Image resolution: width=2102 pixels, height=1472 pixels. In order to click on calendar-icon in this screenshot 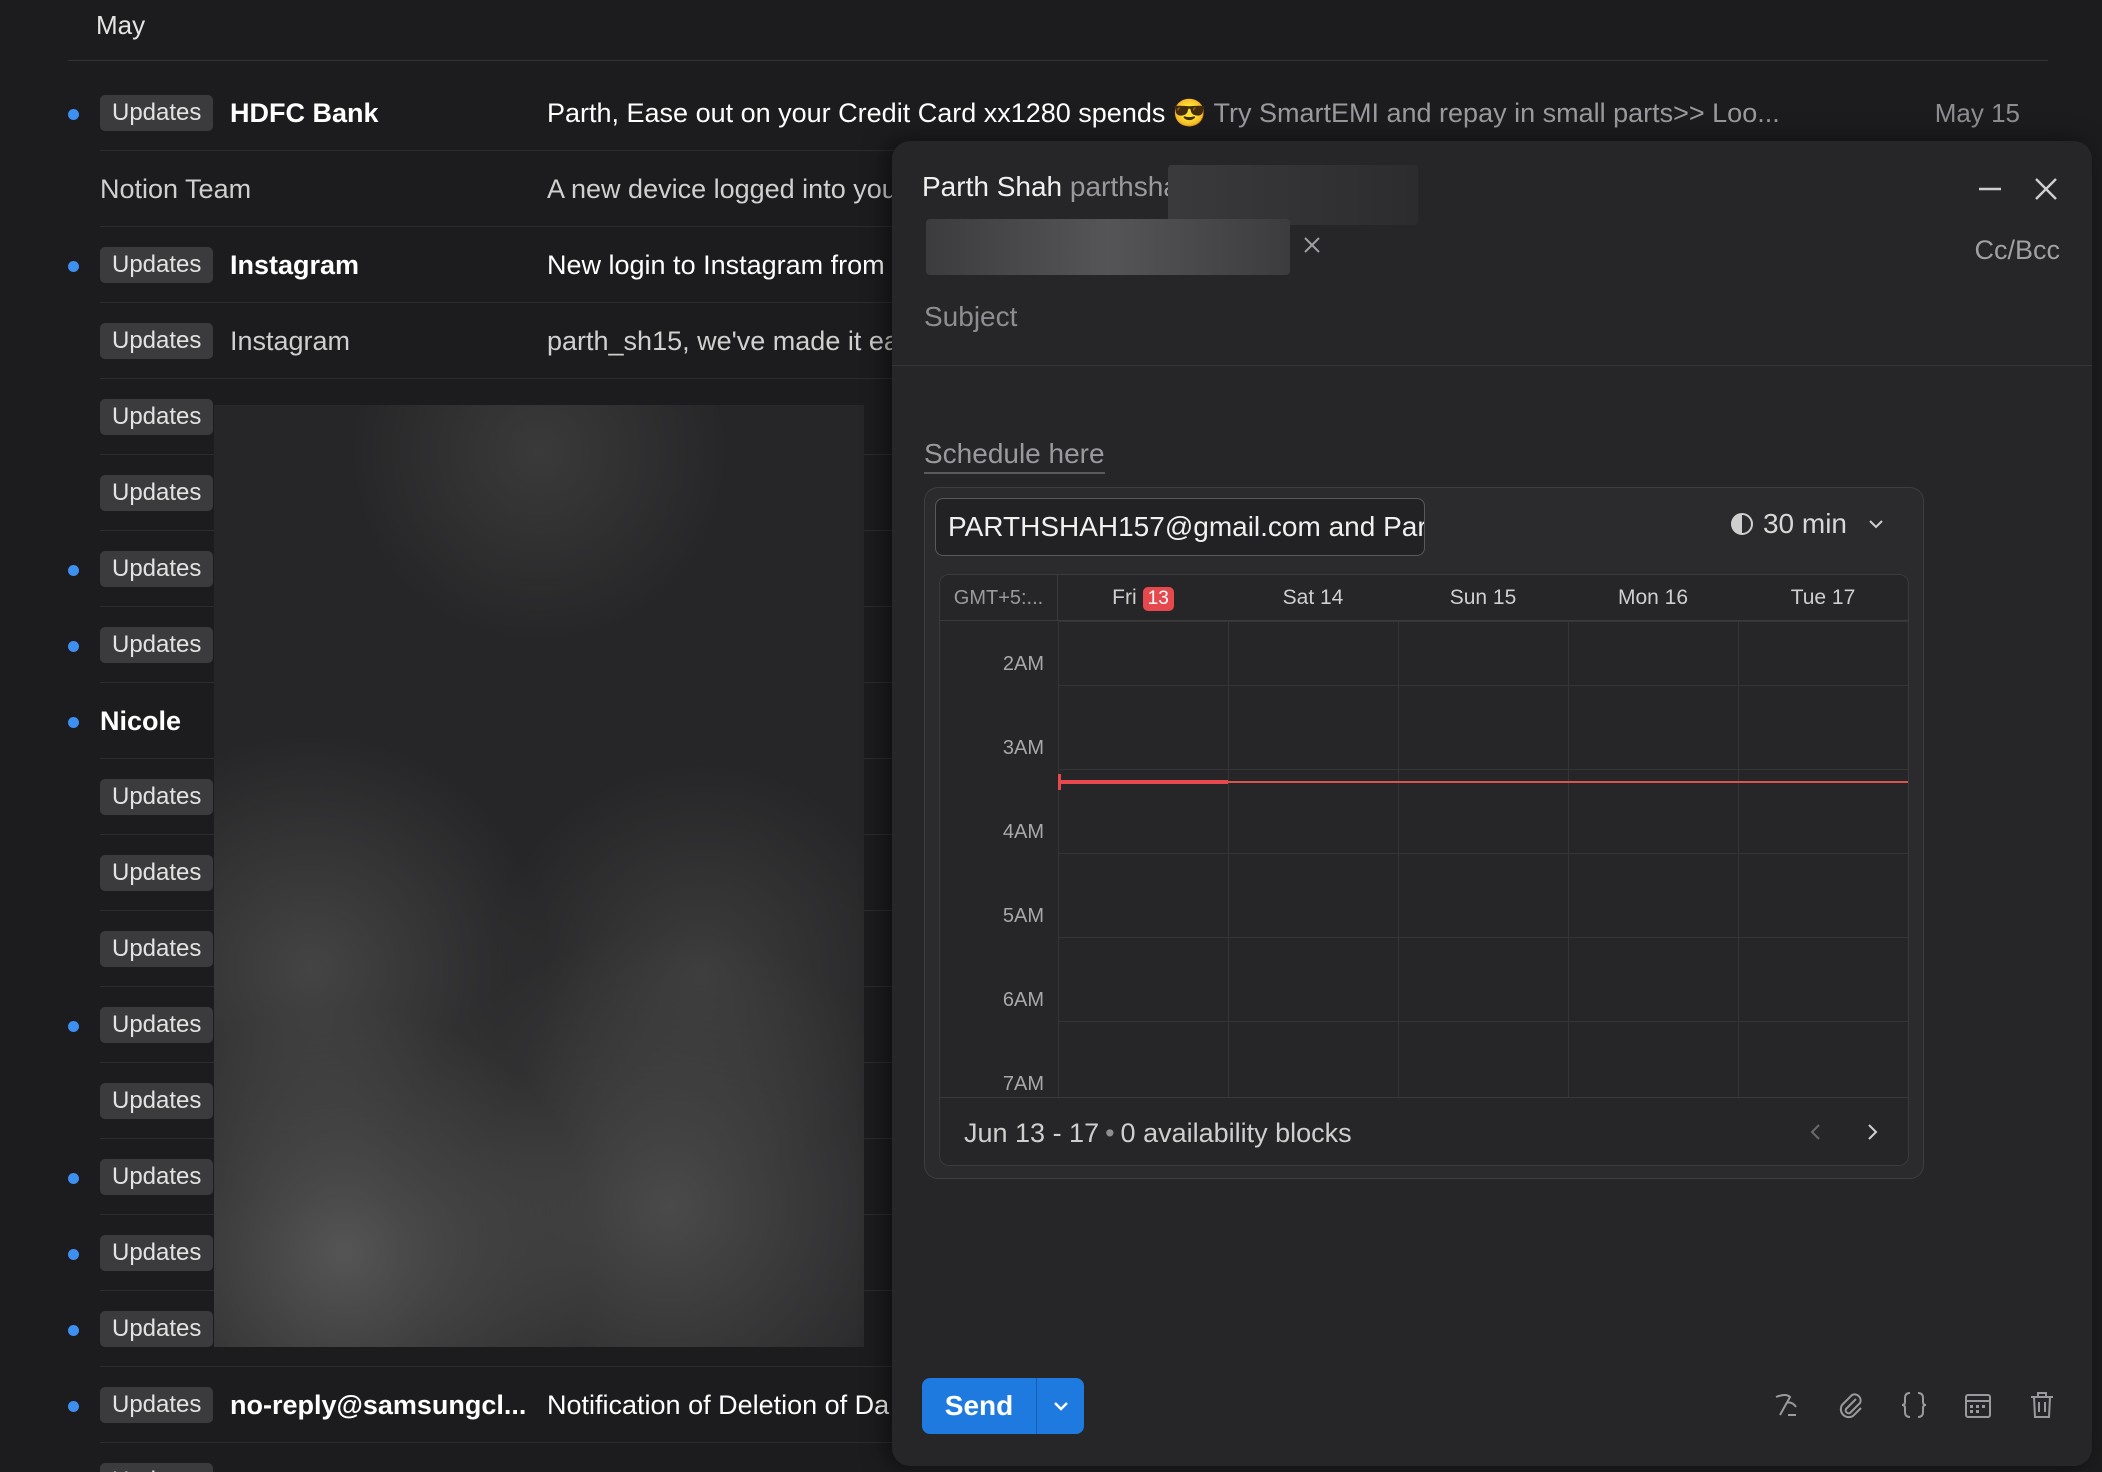, I will do `click(1978, 1406)`.